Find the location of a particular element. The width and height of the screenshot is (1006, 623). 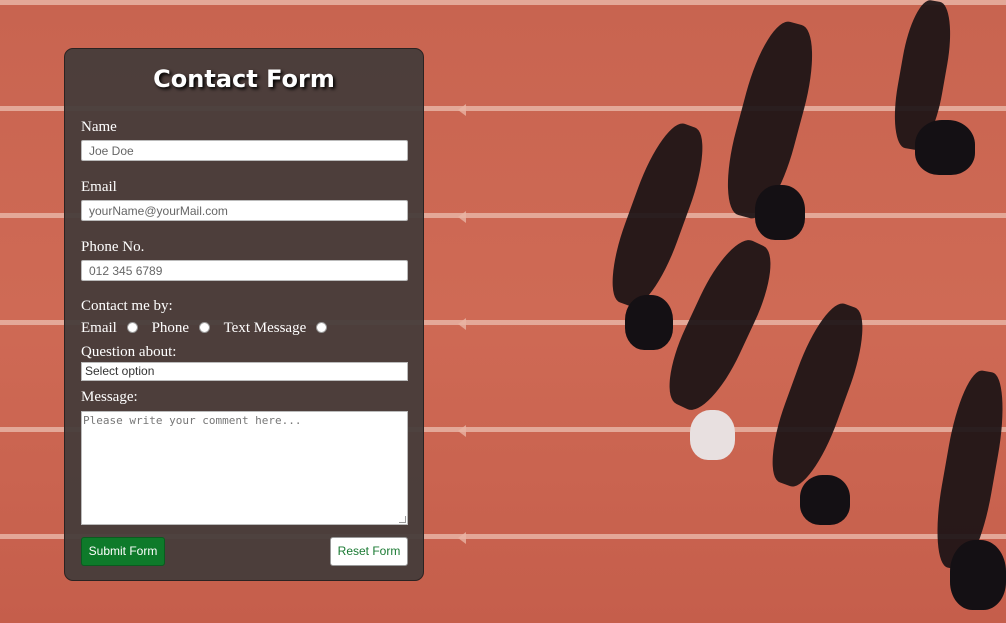

form-title: Contact Form is located at coordinates (244, 79).